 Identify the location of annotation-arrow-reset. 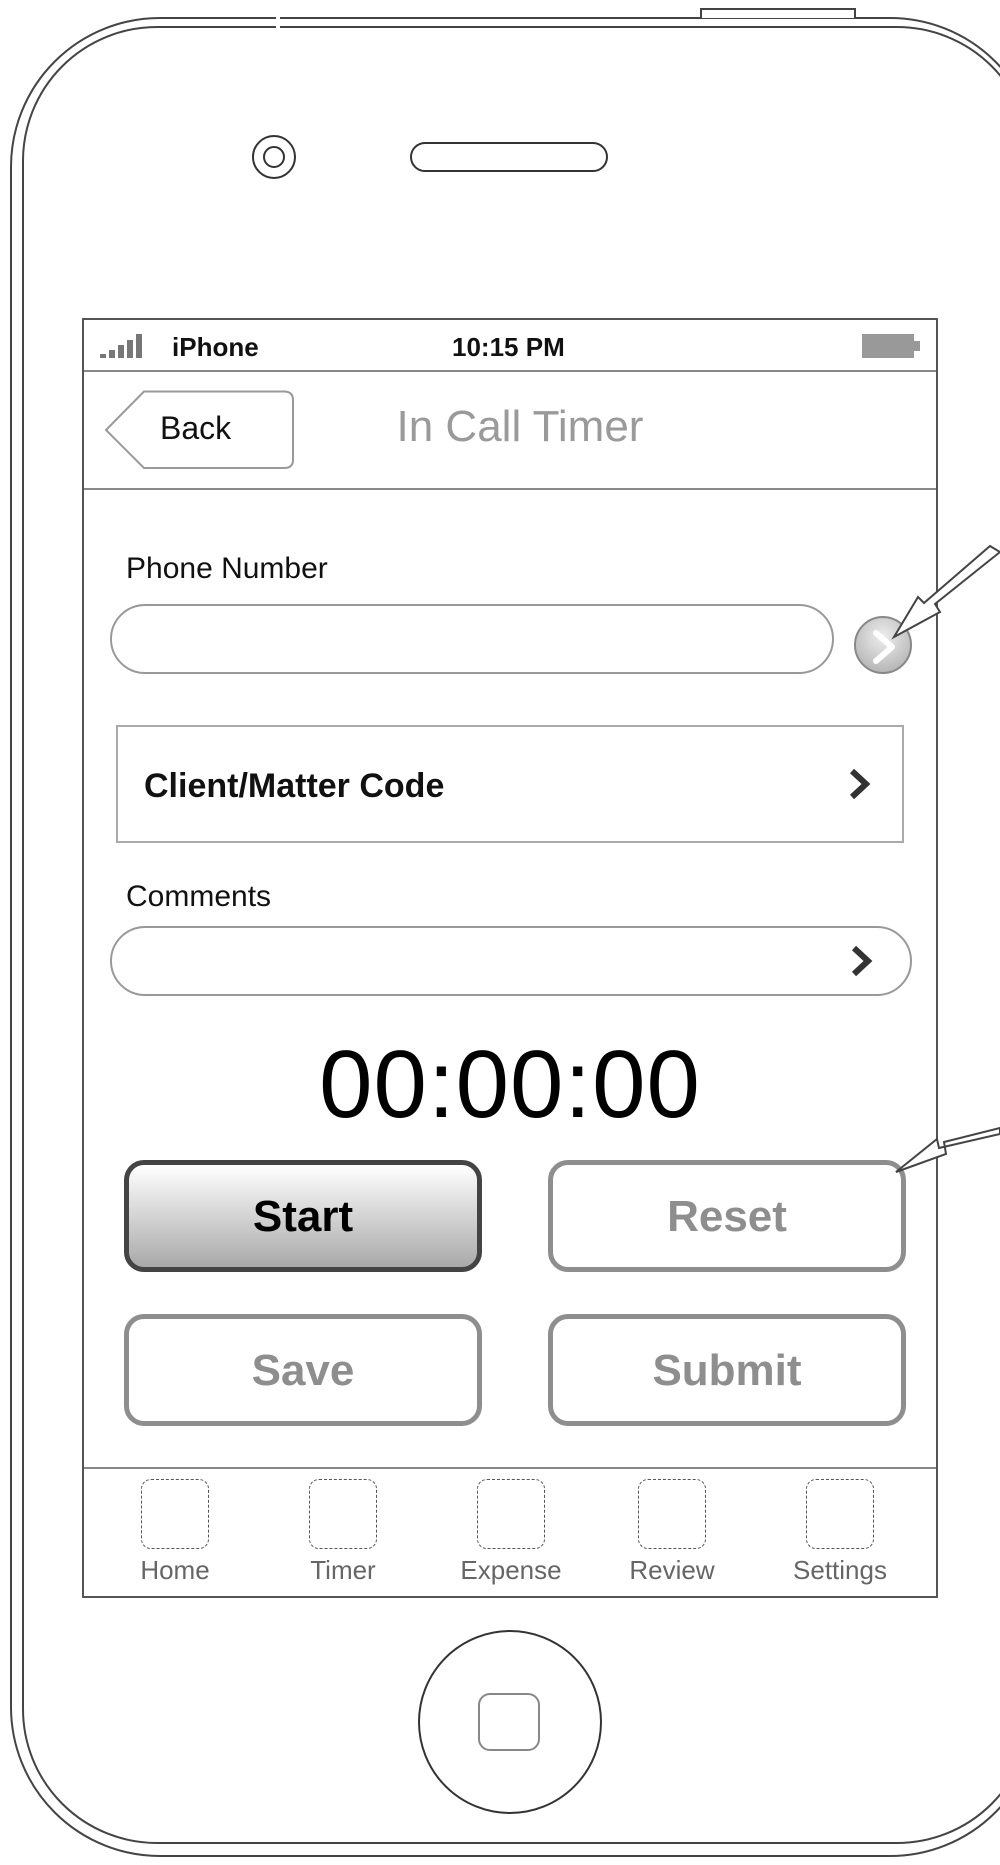
(947, 1149).